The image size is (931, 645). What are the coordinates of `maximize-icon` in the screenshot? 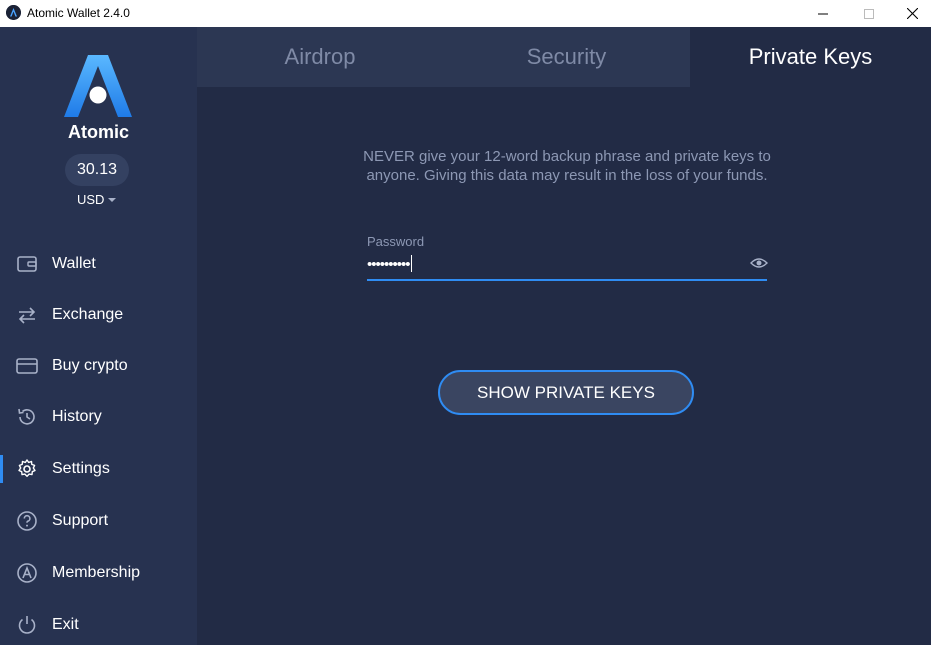 It's located at (869, 13).